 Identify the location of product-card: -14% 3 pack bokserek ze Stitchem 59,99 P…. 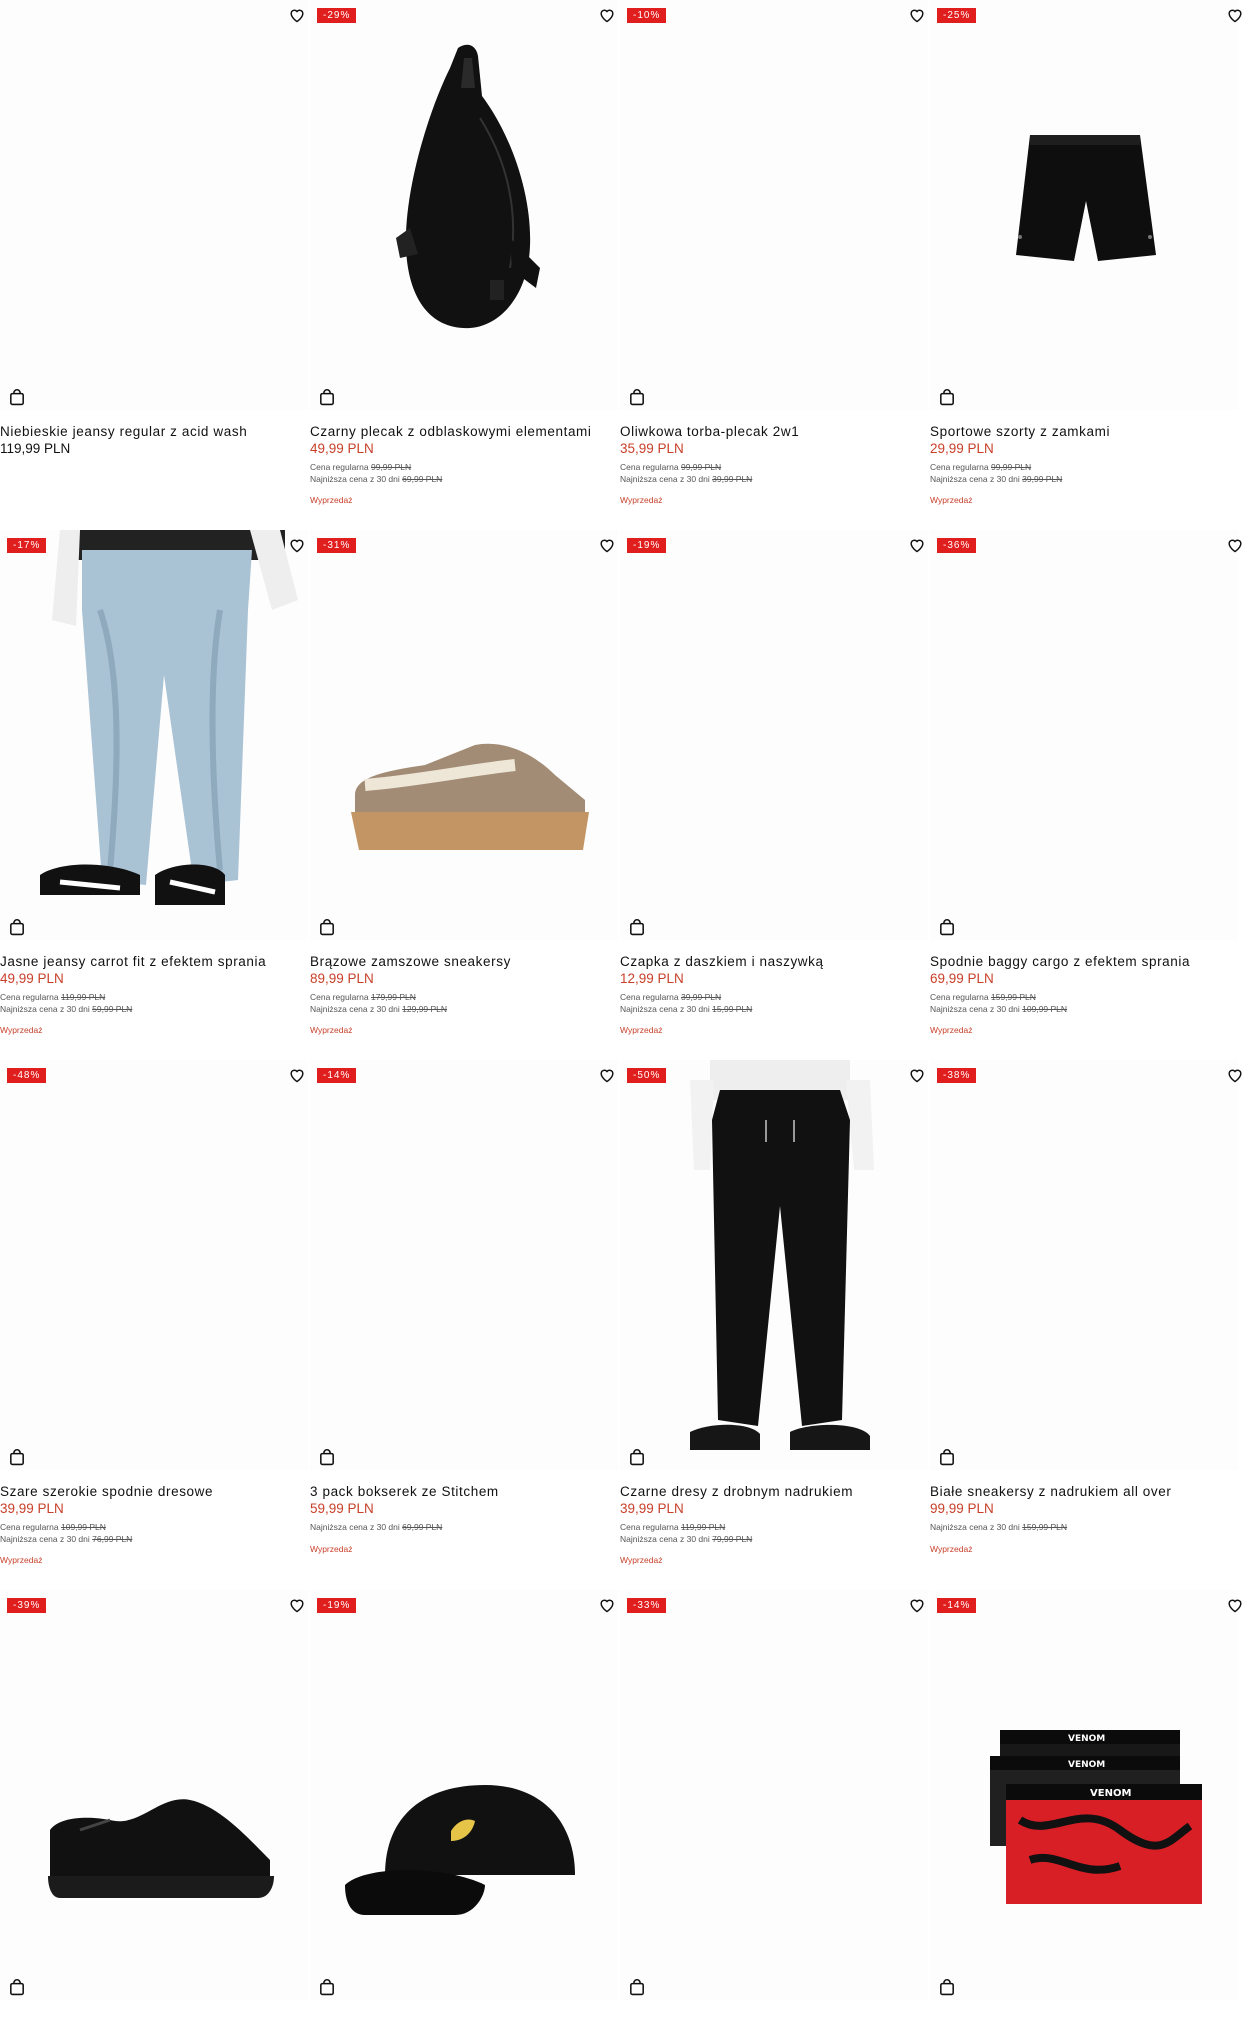
(466, 1328).